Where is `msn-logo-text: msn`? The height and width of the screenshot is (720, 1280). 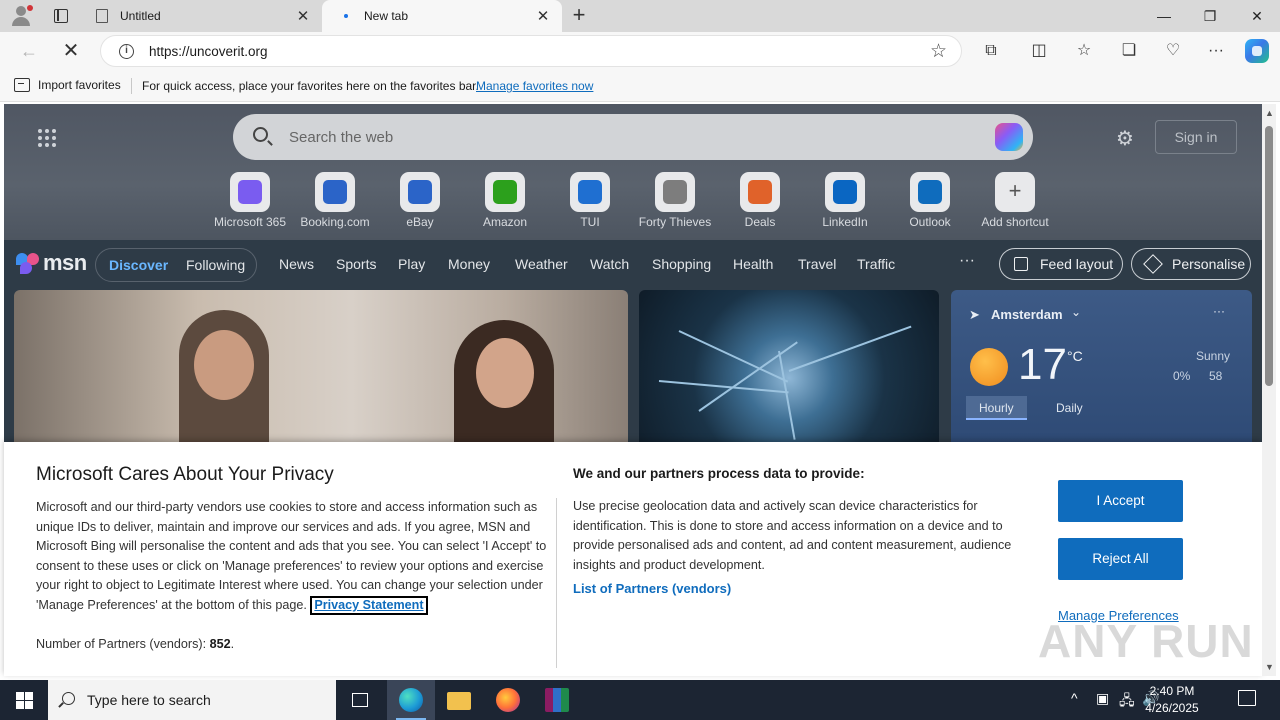
msn-logo-text: msn is located at coordinates (65, 262).